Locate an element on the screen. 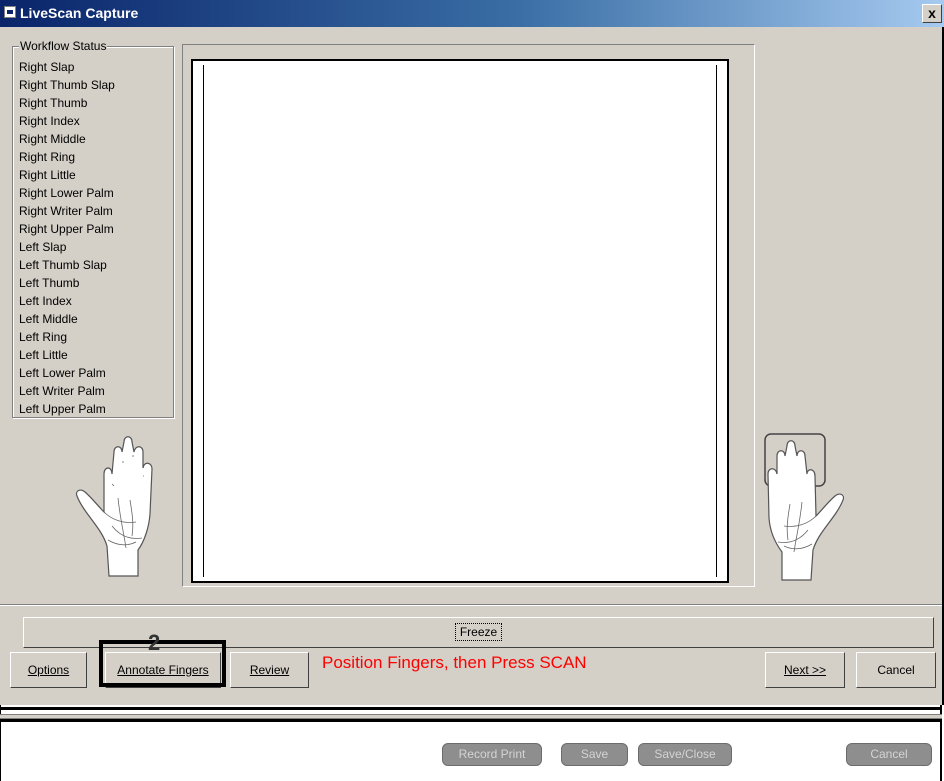 The image size is (944, 781). close-button: x is located at coordinates (932, 13).